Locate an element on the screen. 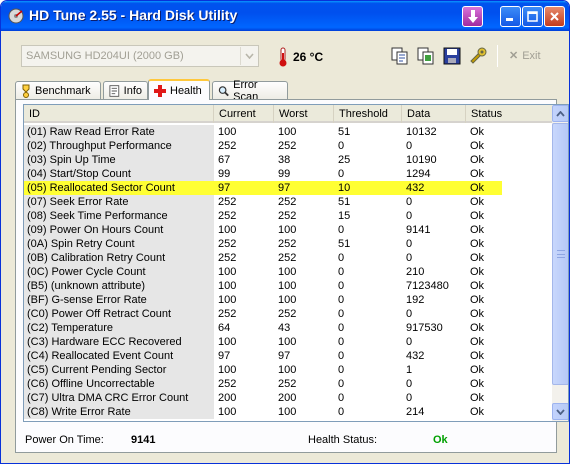 Image resolution: width=570 pixels, height=464 pixels. save-icon is located at coordinates (452, 56).